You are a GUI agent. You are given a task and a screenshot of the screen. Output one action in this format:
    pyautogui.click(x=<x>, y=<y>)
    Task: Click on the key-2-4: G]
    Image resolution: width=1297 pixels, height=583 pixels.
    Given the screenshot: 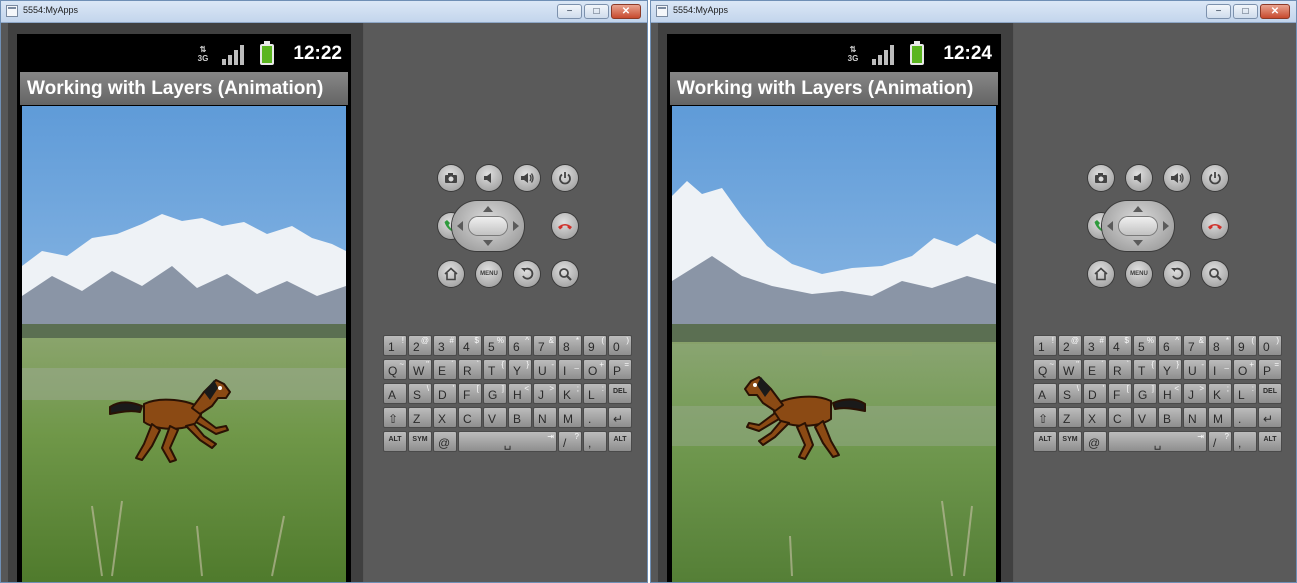 What is the action you would take?
    pyautogui.click(x=495, y=393)
    